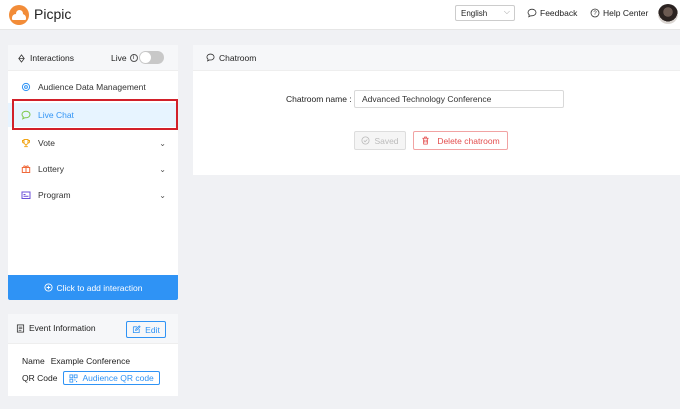 This screenshot has height=409, width=680. What do you see at coordinates (62, 328) in the screenshot?
I see `event-information-label: Event Information` at bounding box center [62, 328].